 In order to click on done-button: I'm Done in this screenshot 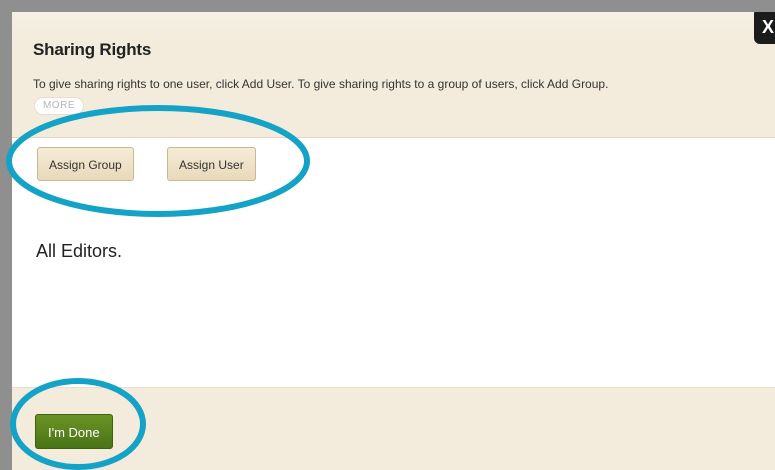, I will do `click(74, 431)`.